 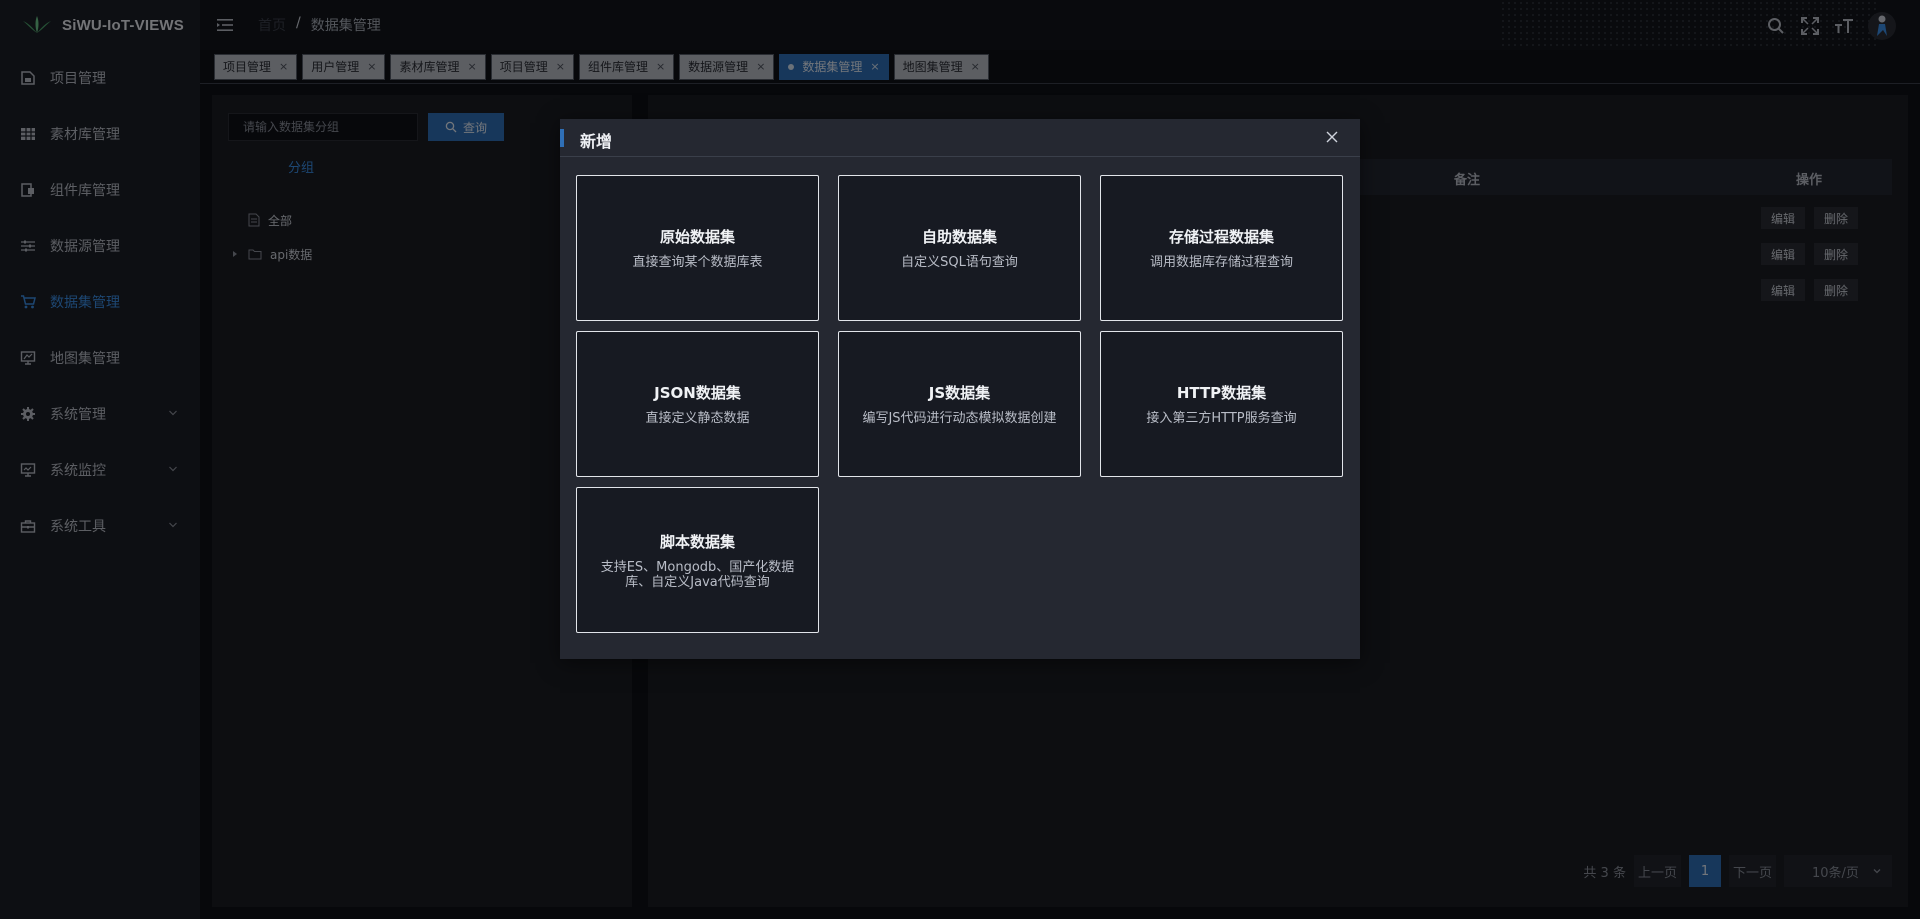 What do you see at coordinates (697, 237) in the screenshot?
I see `card-title: 原始数据集` at bounding box center [697, 237].